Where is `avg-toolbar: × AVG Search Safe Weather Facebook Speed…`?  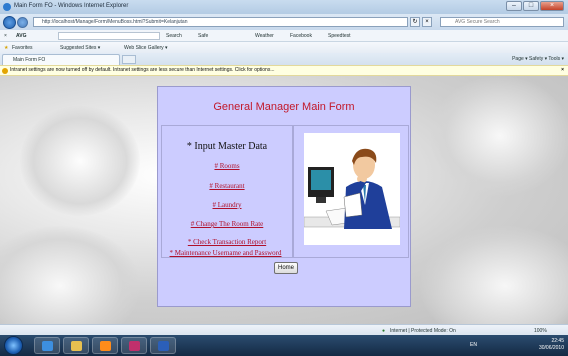 avg-toolbar: × AVG Search Safe Weather Facebook Speed… is located at coordinates (284, 36).